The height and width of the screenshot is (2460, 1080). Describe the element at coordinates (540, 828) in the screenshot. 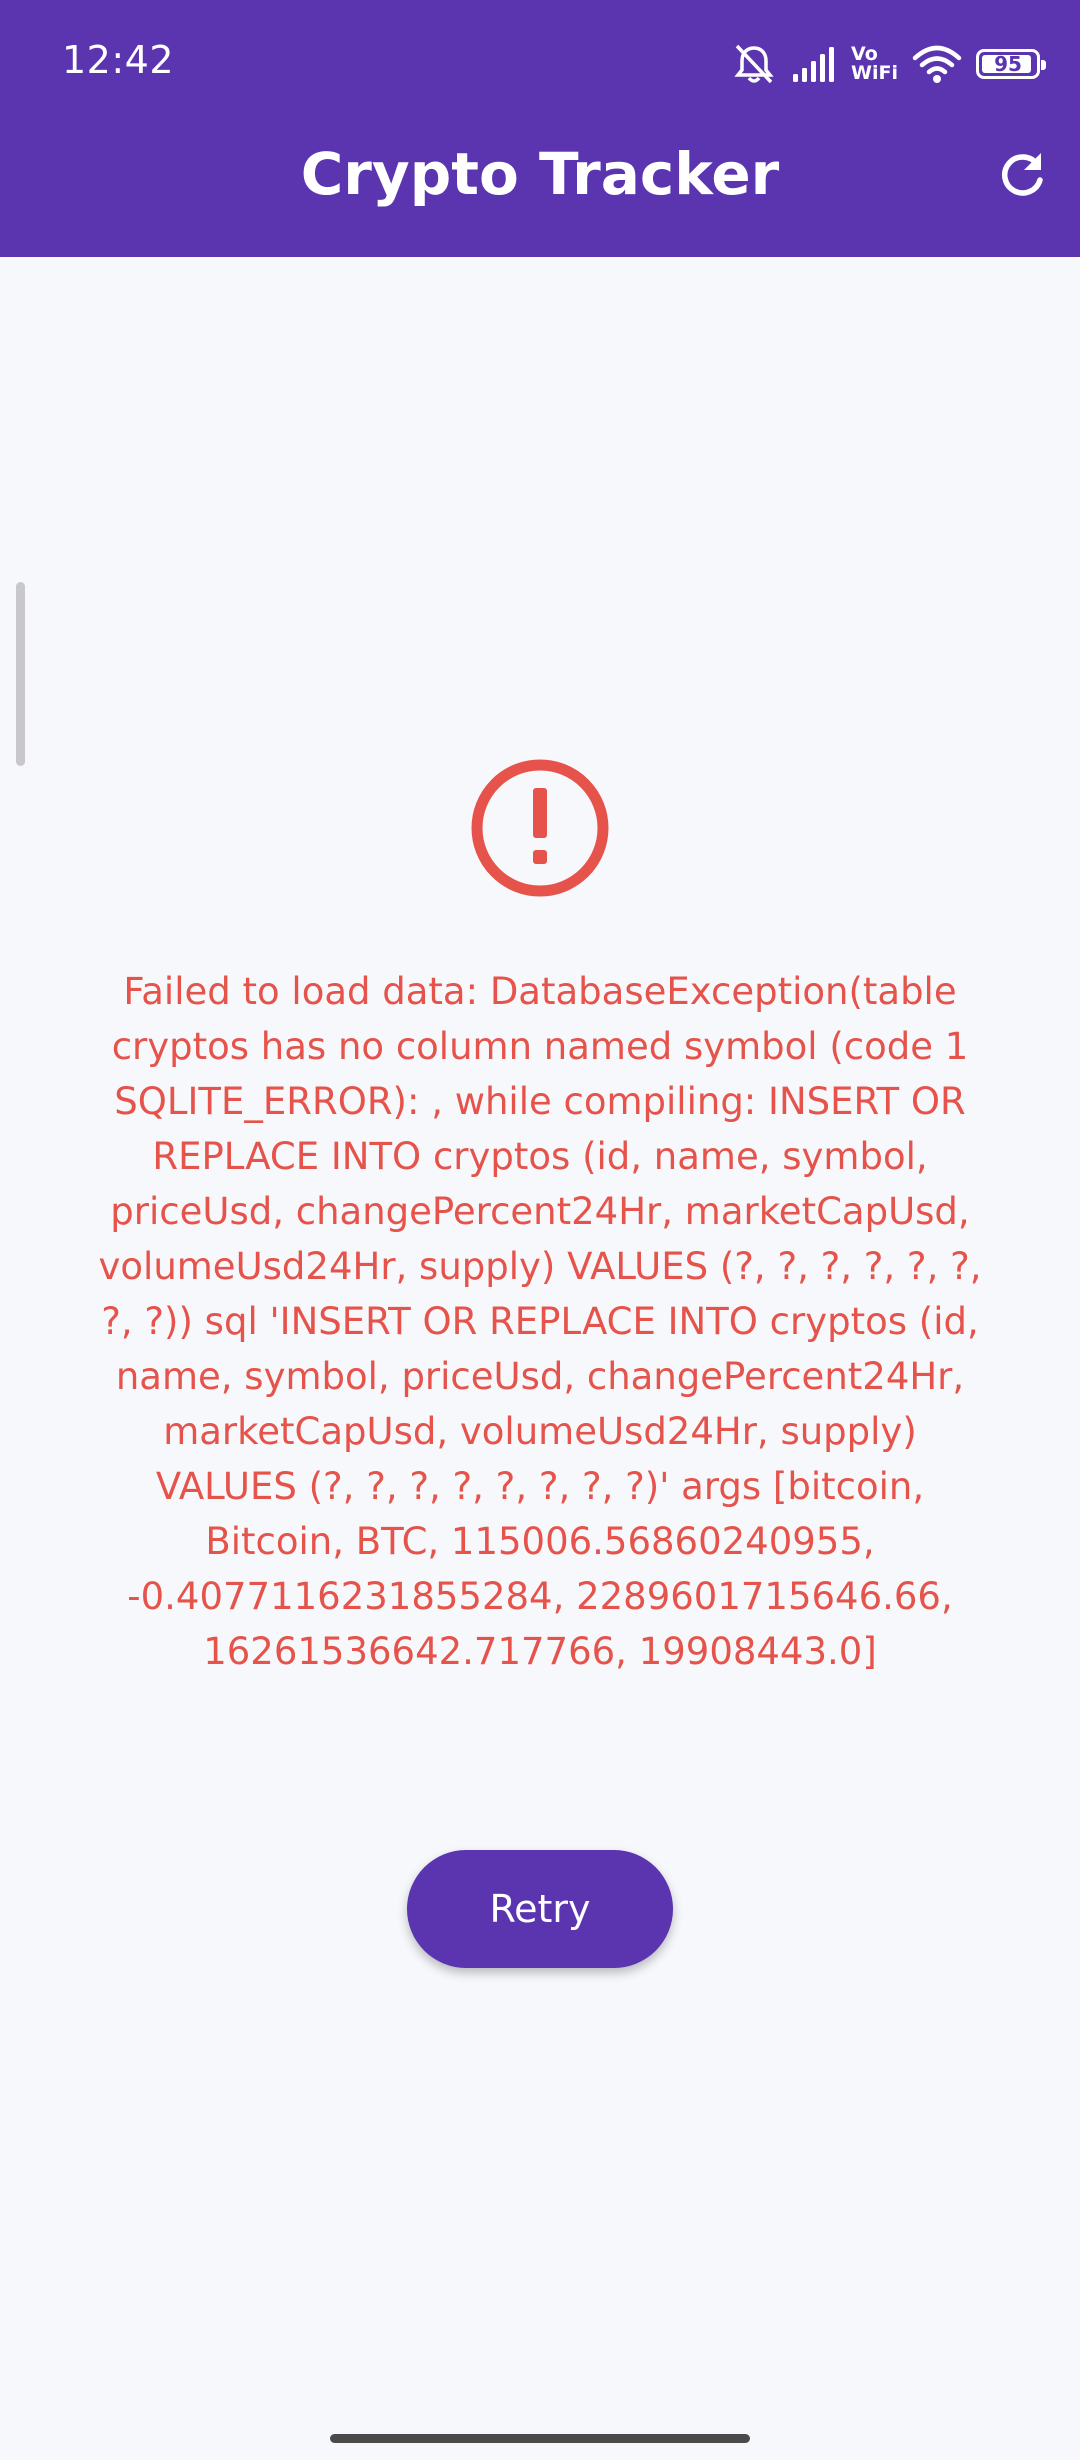

I see `error-circle-icon` at that location.